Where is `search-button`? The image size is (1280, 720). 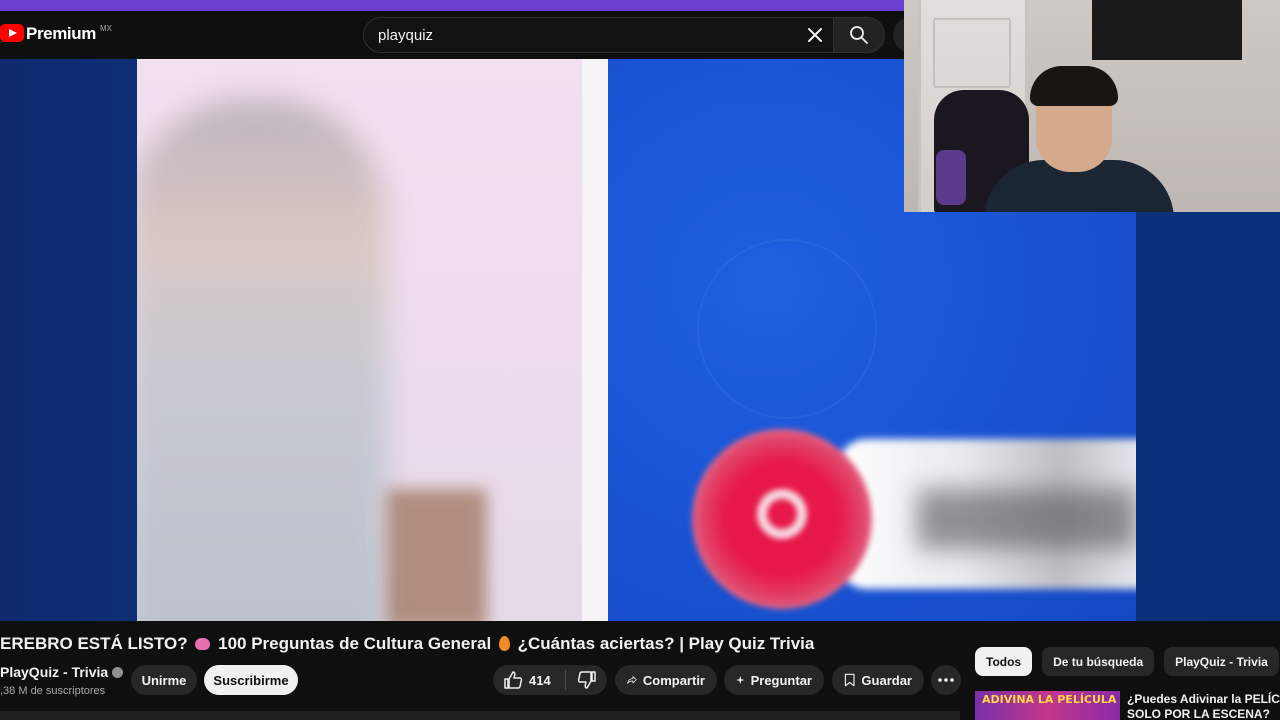 search-button is located at coordinates (859, 35).